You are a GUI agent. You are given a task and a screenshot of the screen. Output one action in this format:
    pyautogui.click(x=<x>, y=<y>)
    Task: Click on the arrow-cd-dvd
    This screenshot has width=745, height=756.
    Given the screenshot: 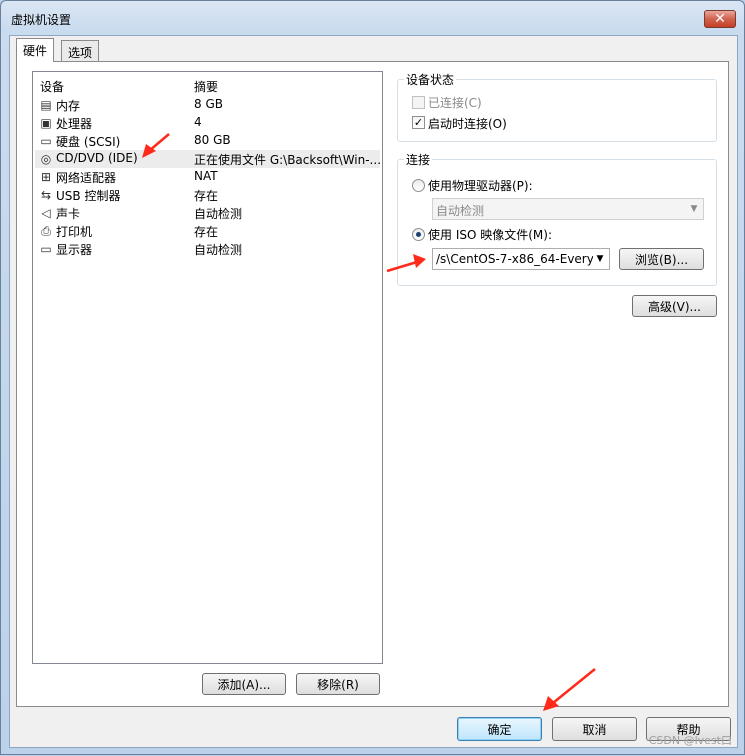 What is the action you would take?
    pyautogui.click(x=156, y=145)
    